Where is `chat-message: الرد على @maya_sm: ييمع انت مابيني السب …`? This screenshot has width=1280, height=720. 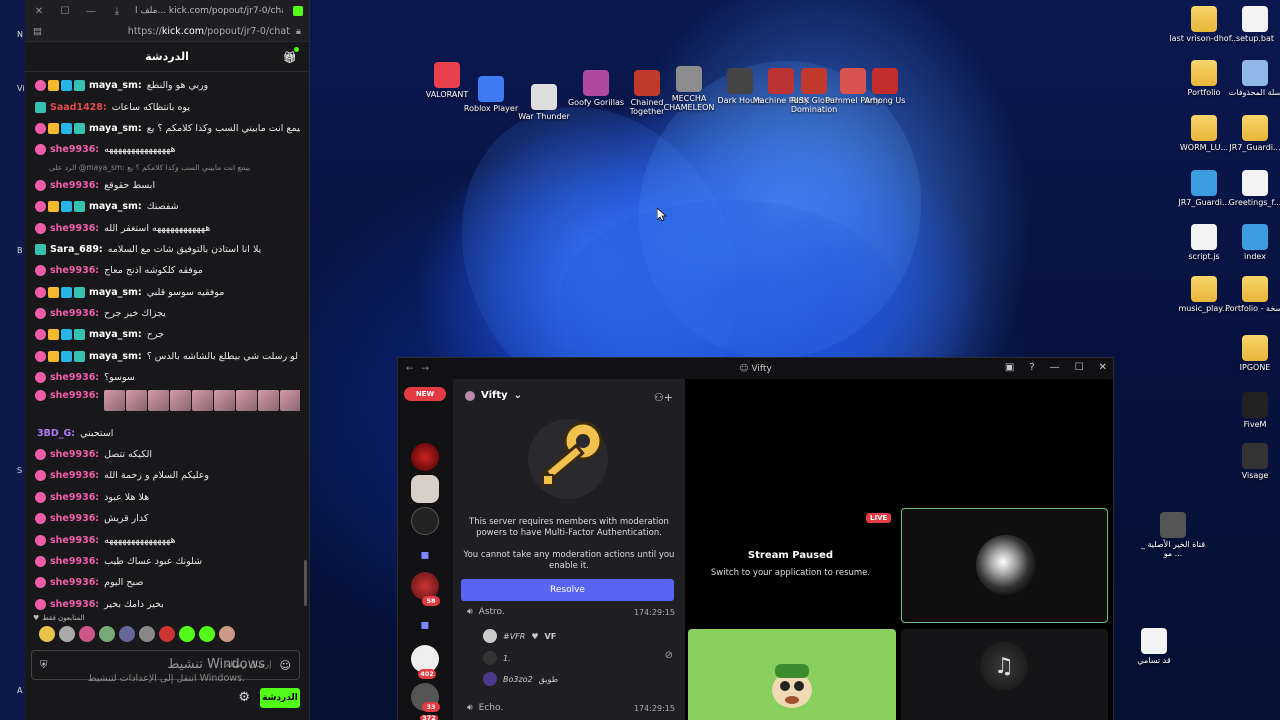
chat-message: الرد على @maya_sm: ييمع انت مابيني السب … is located at coordinates (167, 168).